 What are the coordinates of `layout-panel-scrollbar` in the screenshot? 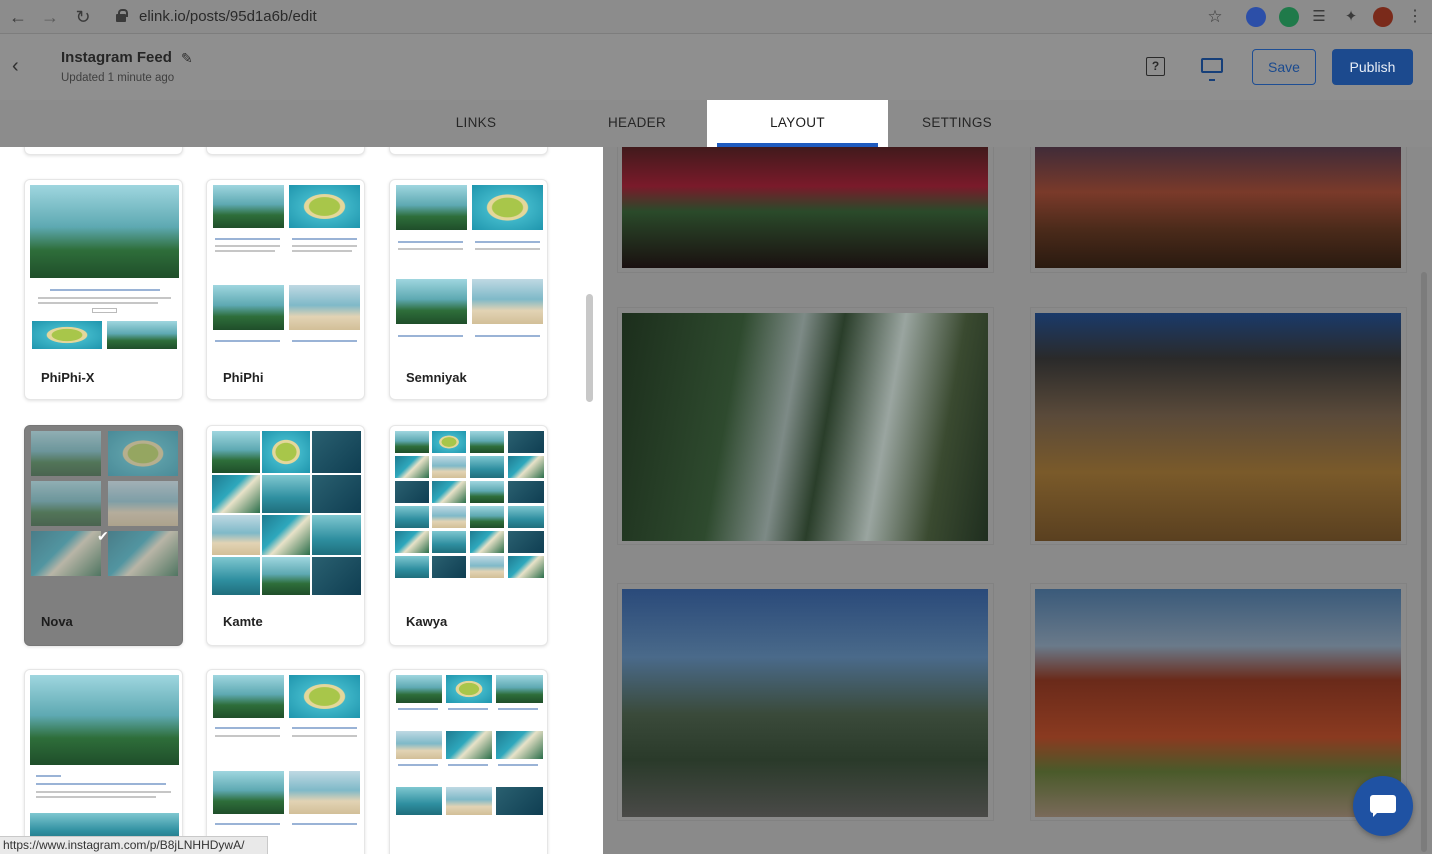 It's located at (590, 500).